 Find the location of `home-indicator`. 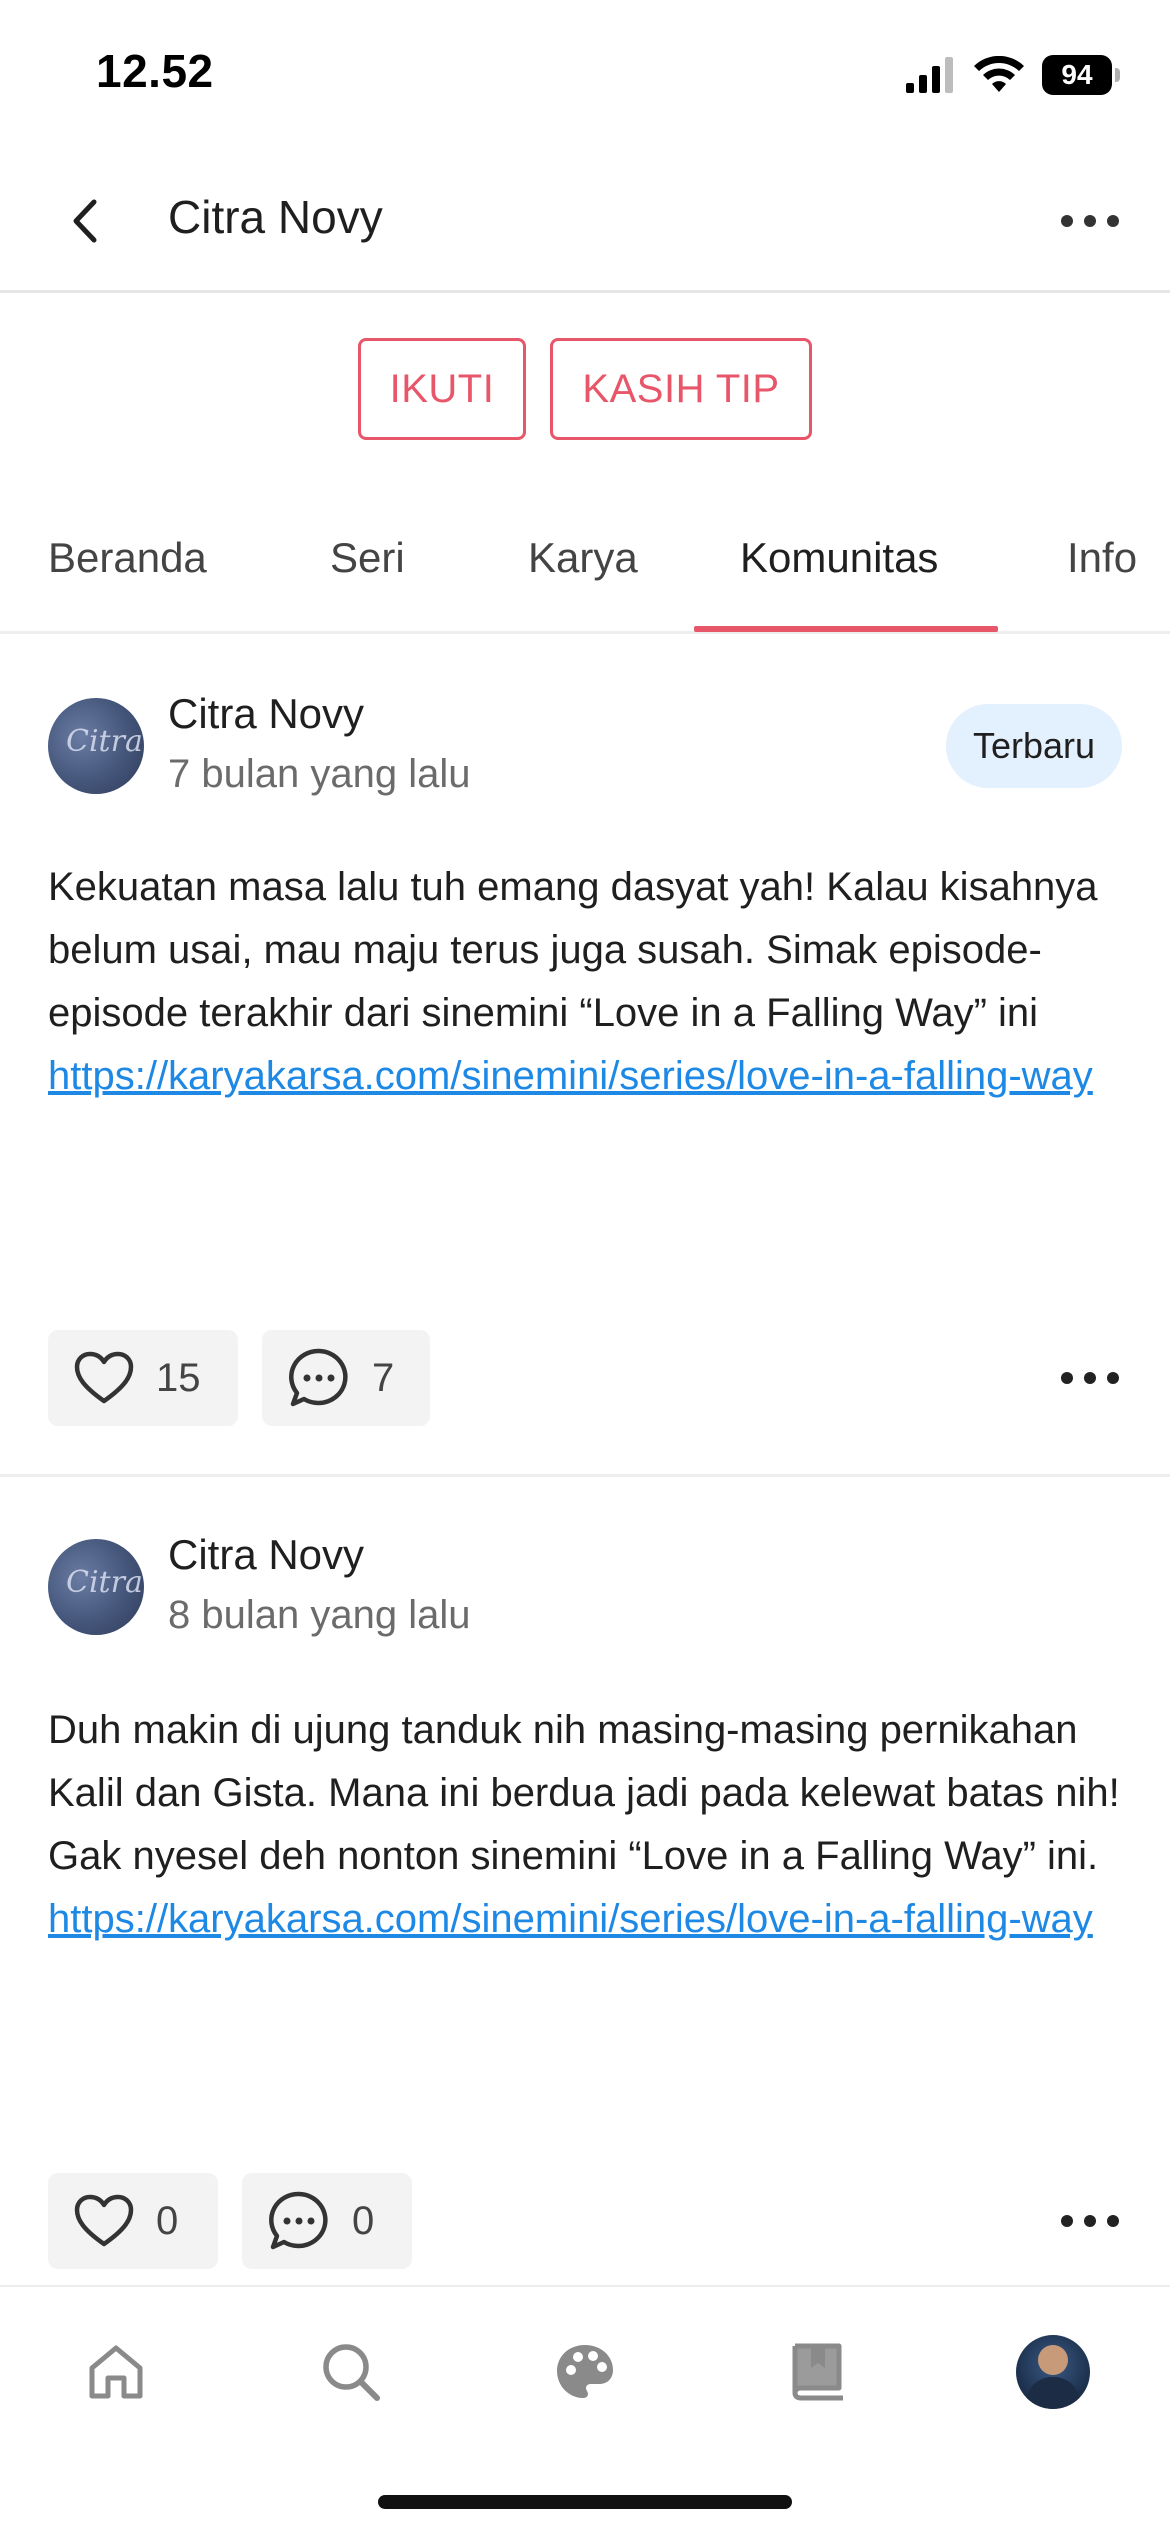

home-indicator is located at coordinates (585, 2502).